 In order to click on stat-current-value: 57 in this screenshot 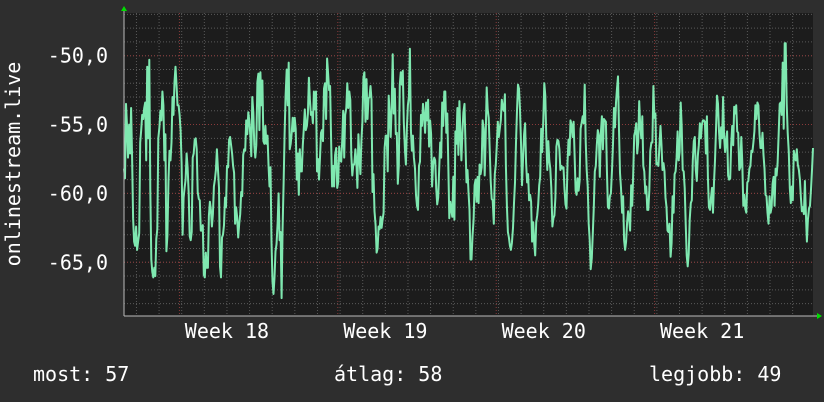, I will do `click(117, 374)`.